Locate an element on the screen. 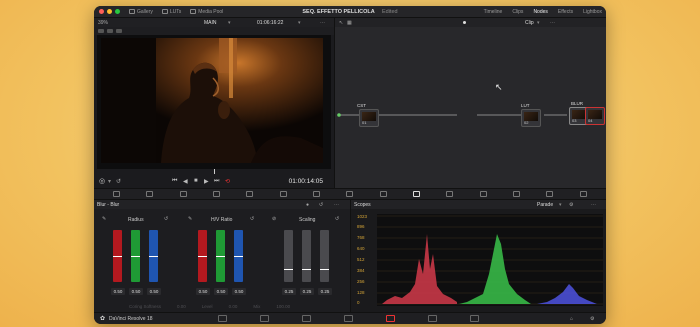 The width and height of the screenshot is (700, 327). motion-effects-icon is located at coordinates (183, 194).